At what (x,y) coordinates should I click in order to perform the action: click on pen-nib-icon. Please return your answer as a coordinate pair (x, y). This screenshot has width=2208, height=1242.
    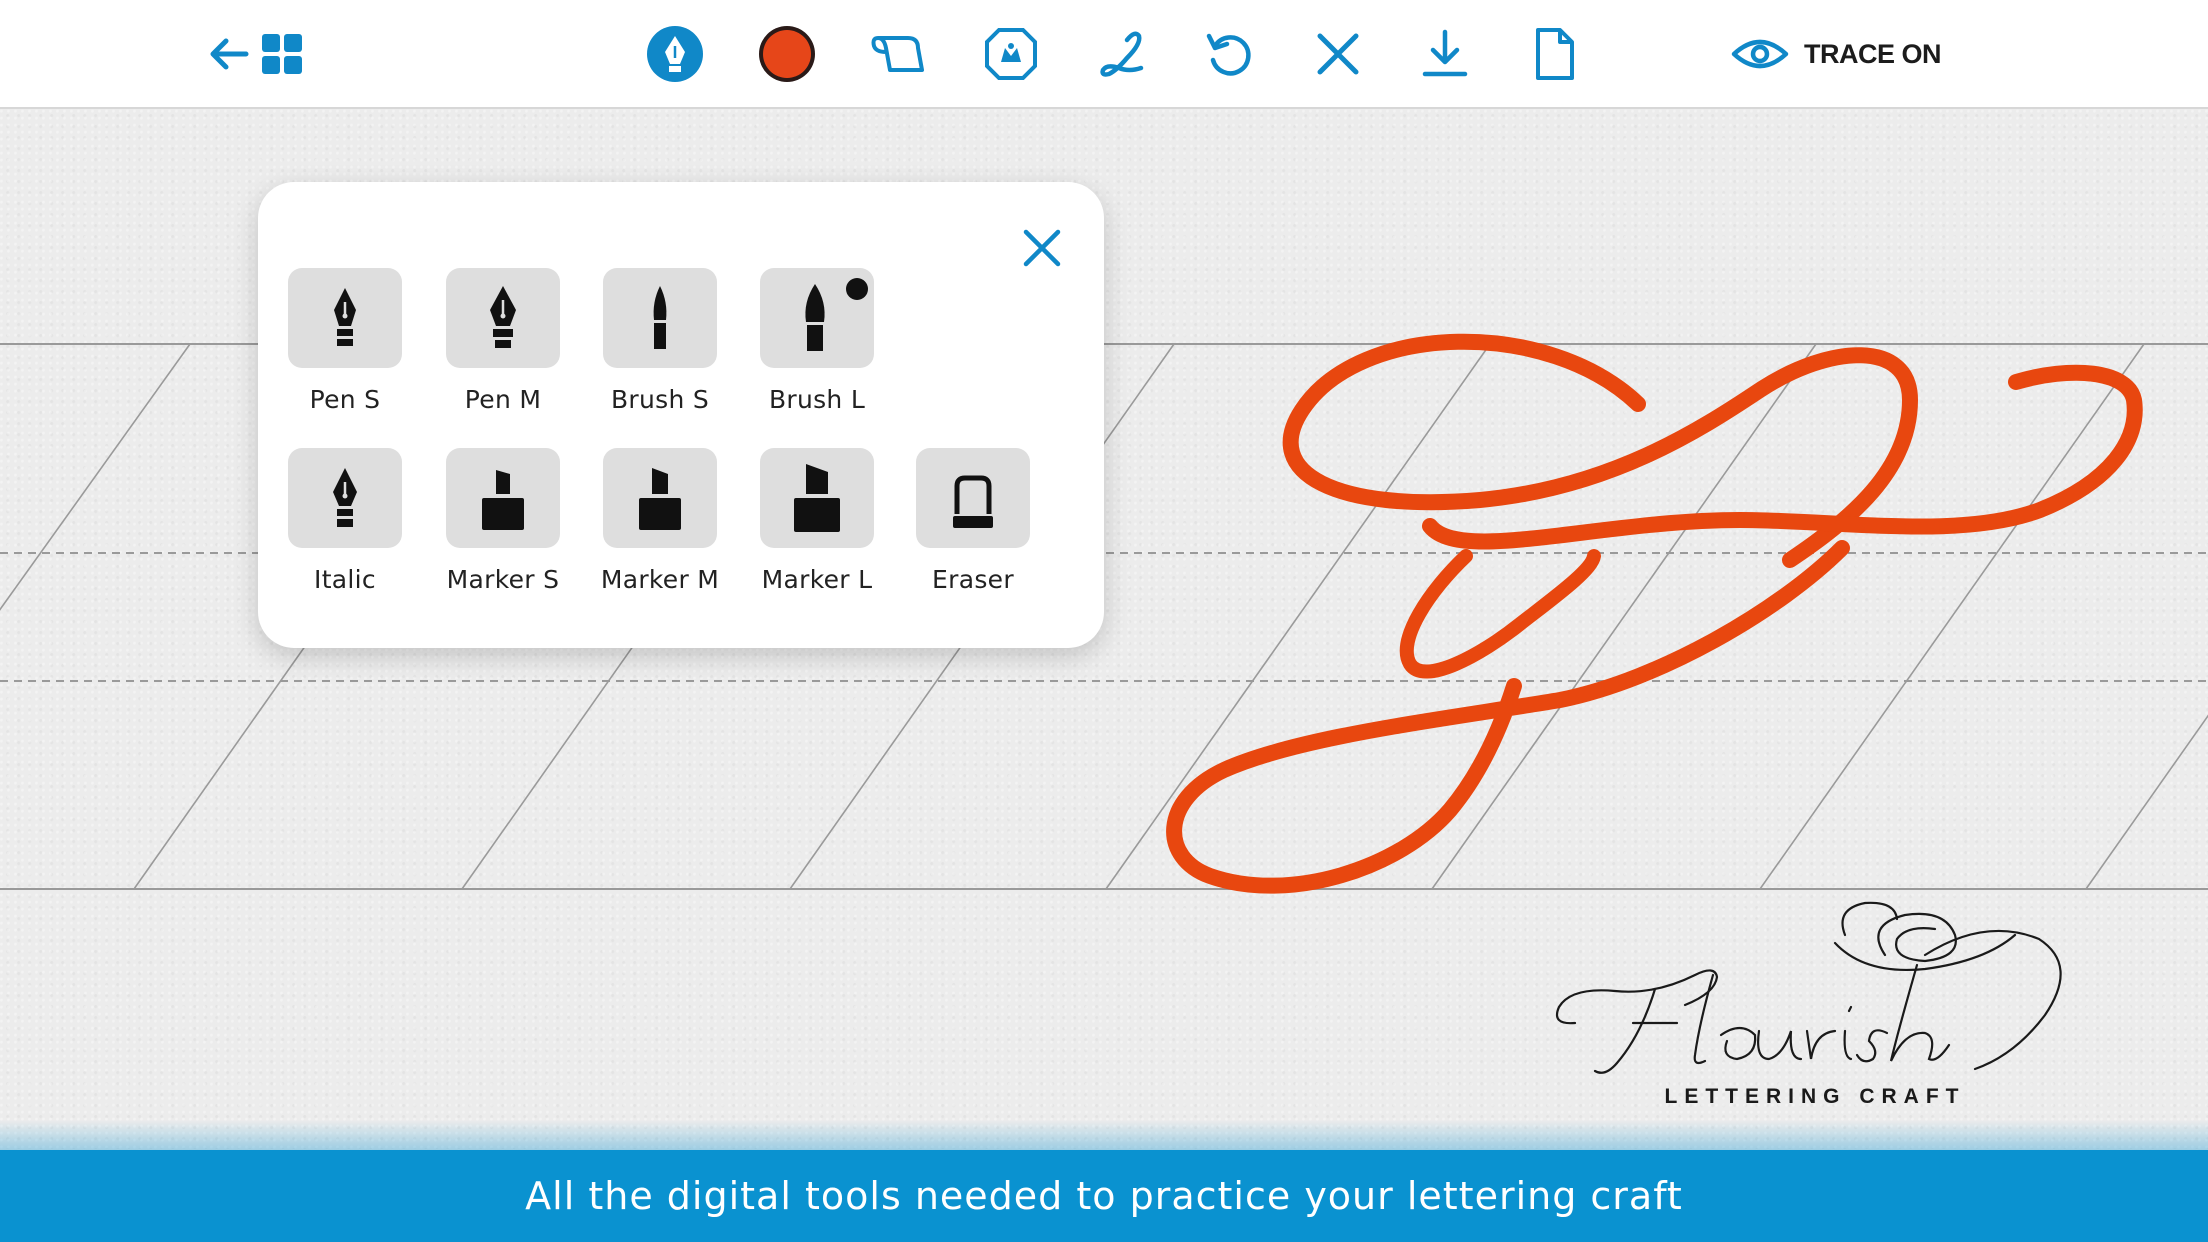
    Looking at the image, I should click on (675, 54).